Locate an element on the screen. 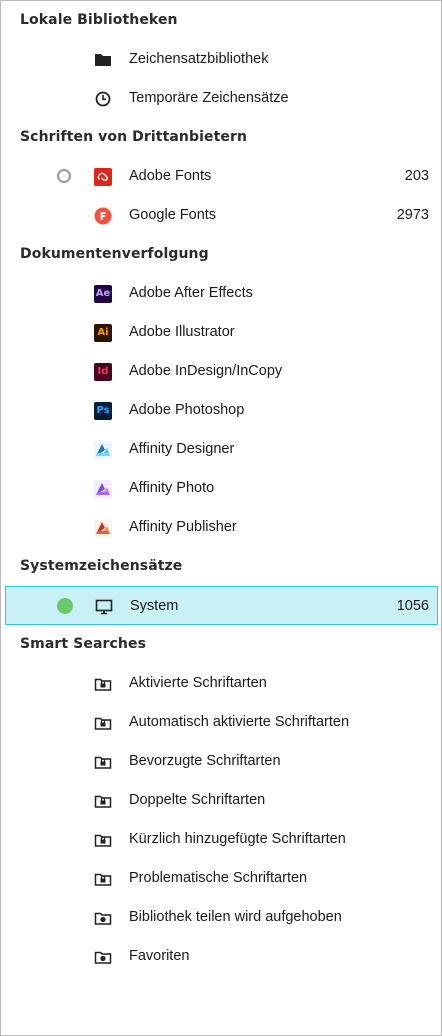  sidebar-item-label: Problematische Schriftarten is located at coordinates (218, 878).